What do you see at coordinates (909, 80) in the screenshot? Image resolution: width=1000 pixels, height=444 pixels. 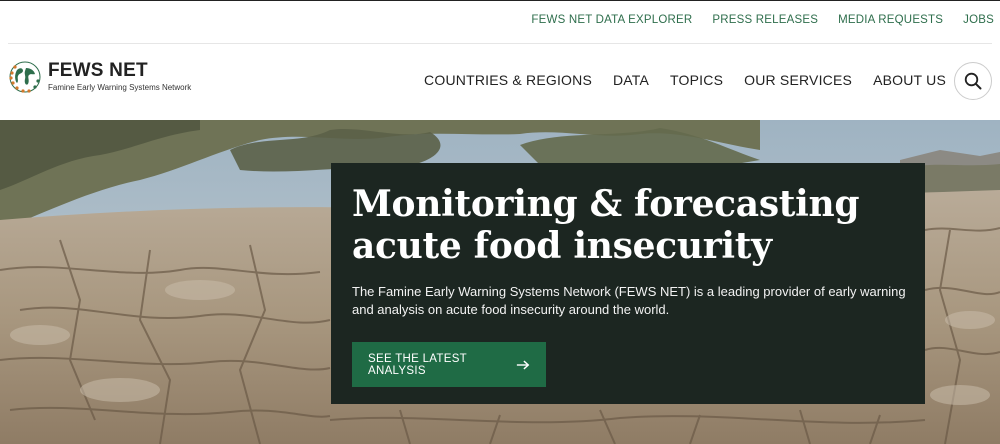 I see `nav-about-us: ABOUT US` at bounding box center [909, 80].